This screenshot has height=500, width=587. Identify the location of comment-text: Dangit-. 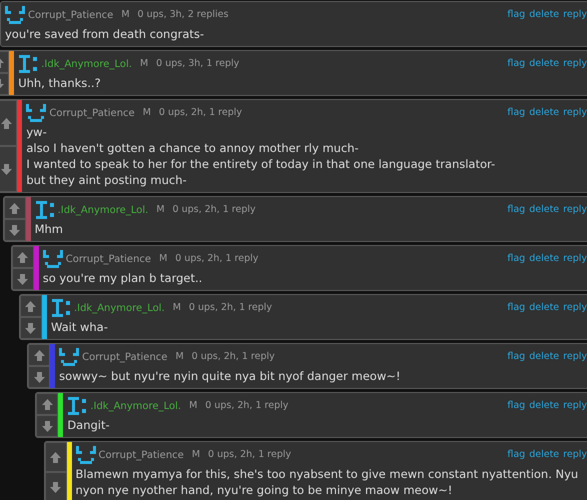
(89, 425).